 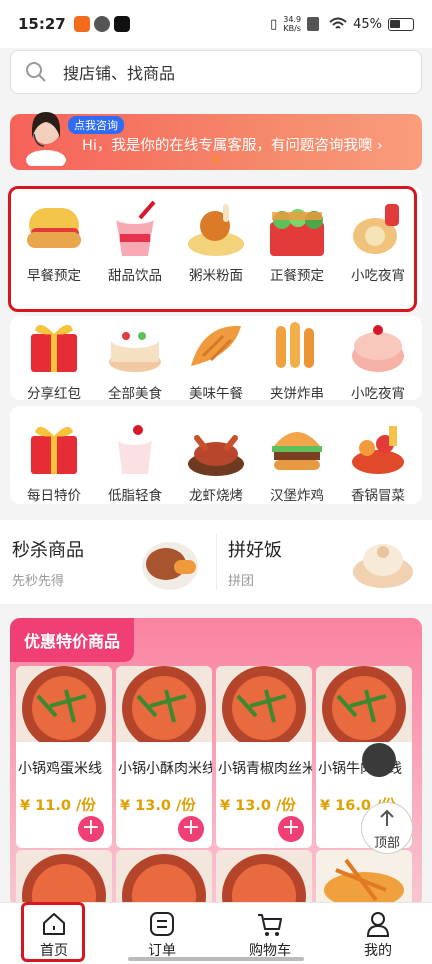 I want to click on product-card: 小锅鸡蛋米线 ¥ 11.0 /份 +, so click(x=64, y=757).